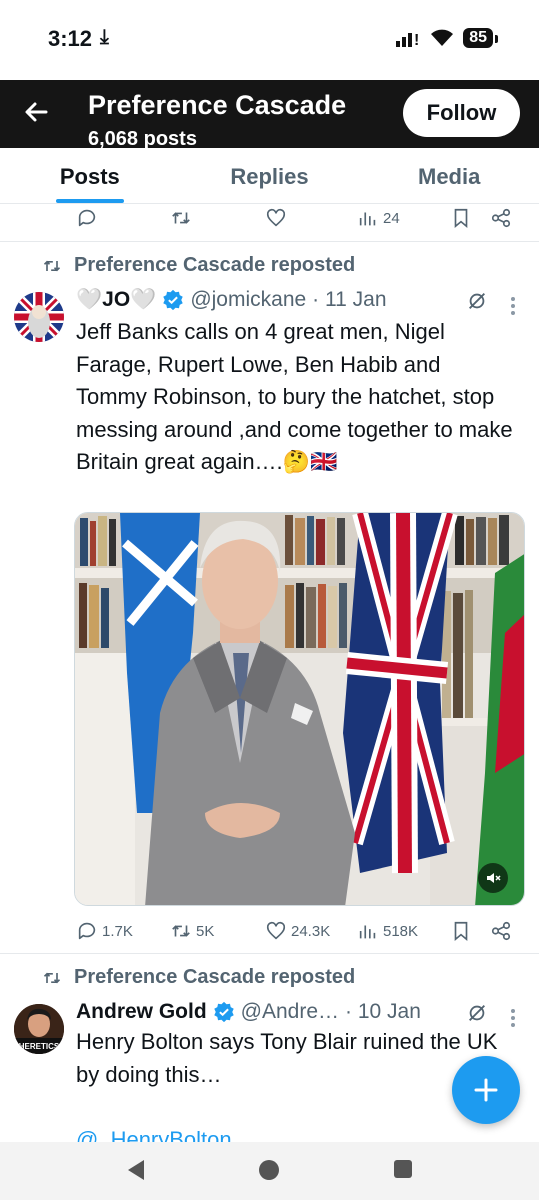 The width and height of the screenshot is (539, 1200). I want to click on repost-button, so click(181, 218).